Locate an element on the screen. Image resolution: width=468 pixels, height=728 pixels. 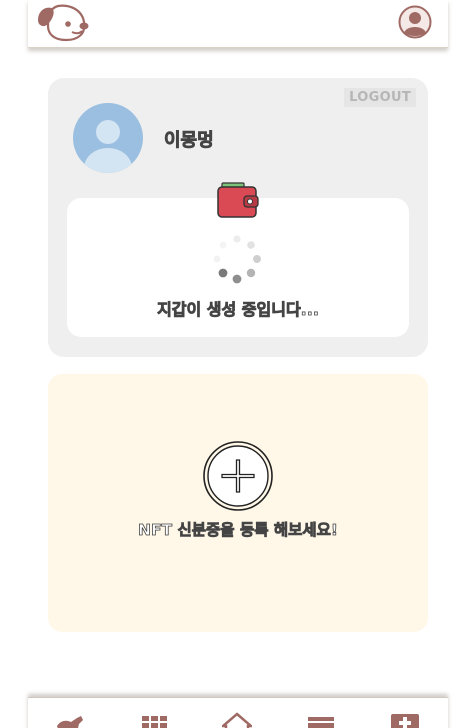
nft-register-prompt: NFT 신분증을 등록 해보세요! is located at coordinates (238, 530).